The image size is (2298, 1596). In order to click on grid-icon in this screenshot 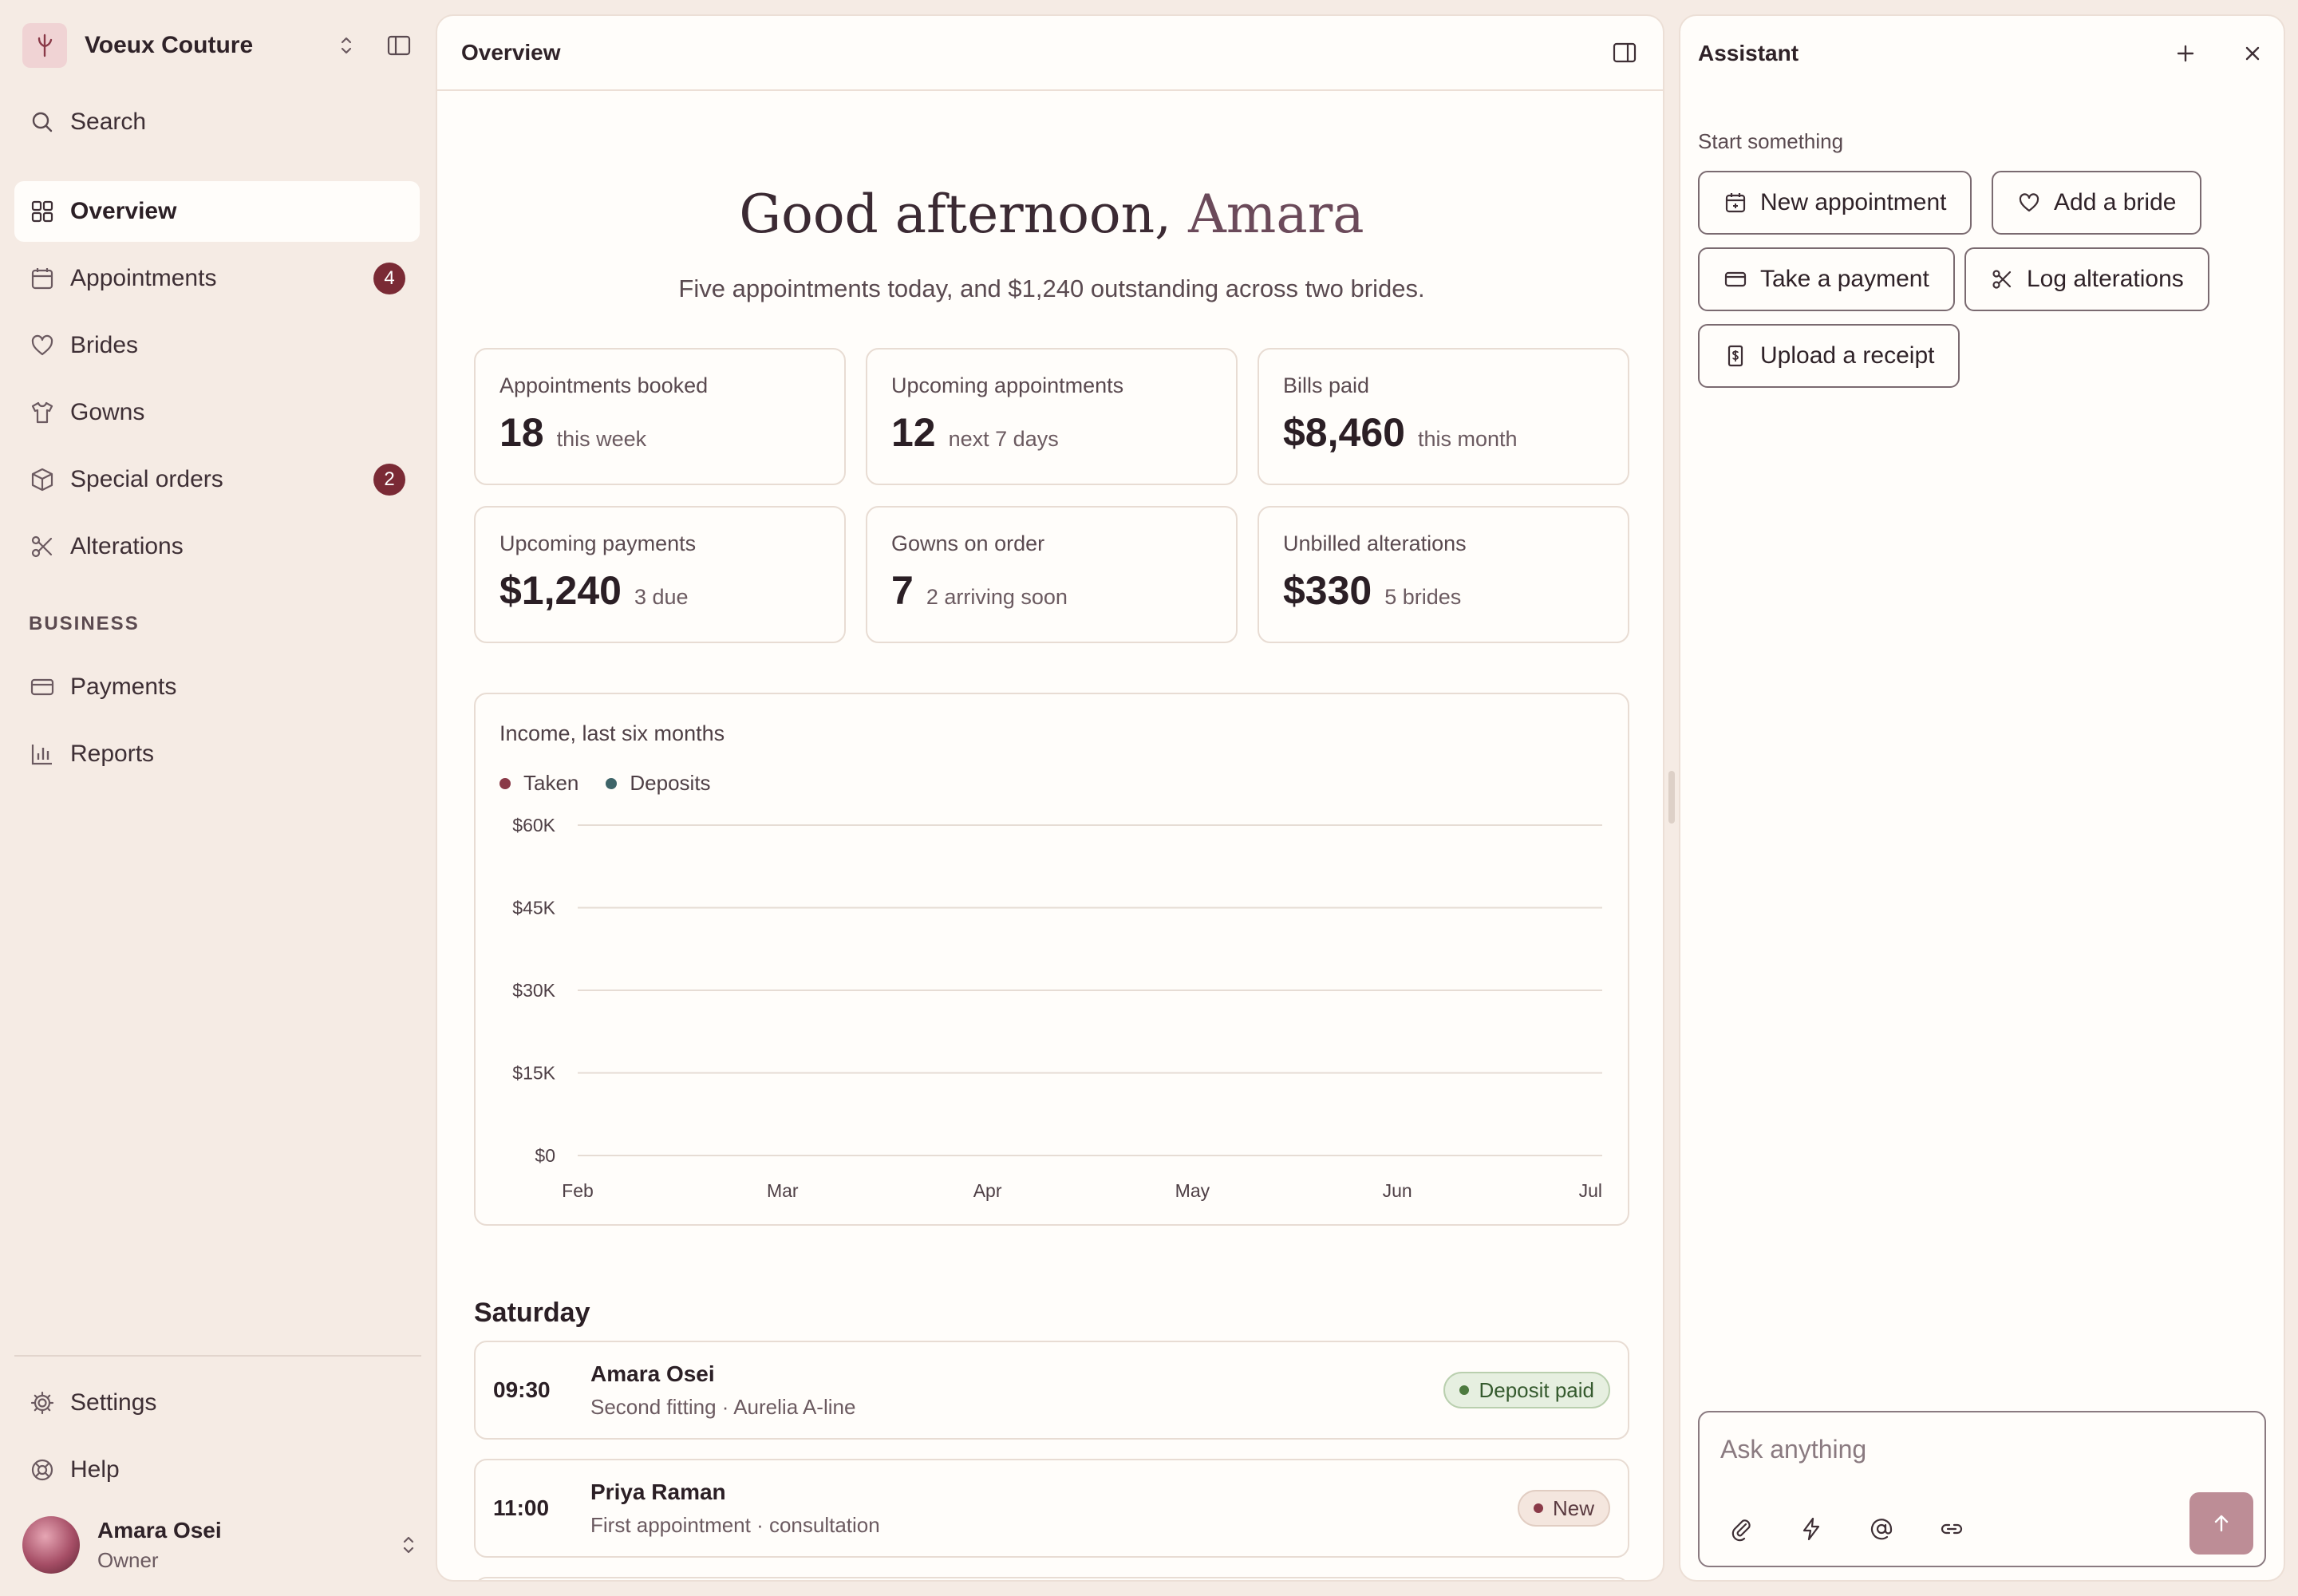, I will do `click(43, 211)`.